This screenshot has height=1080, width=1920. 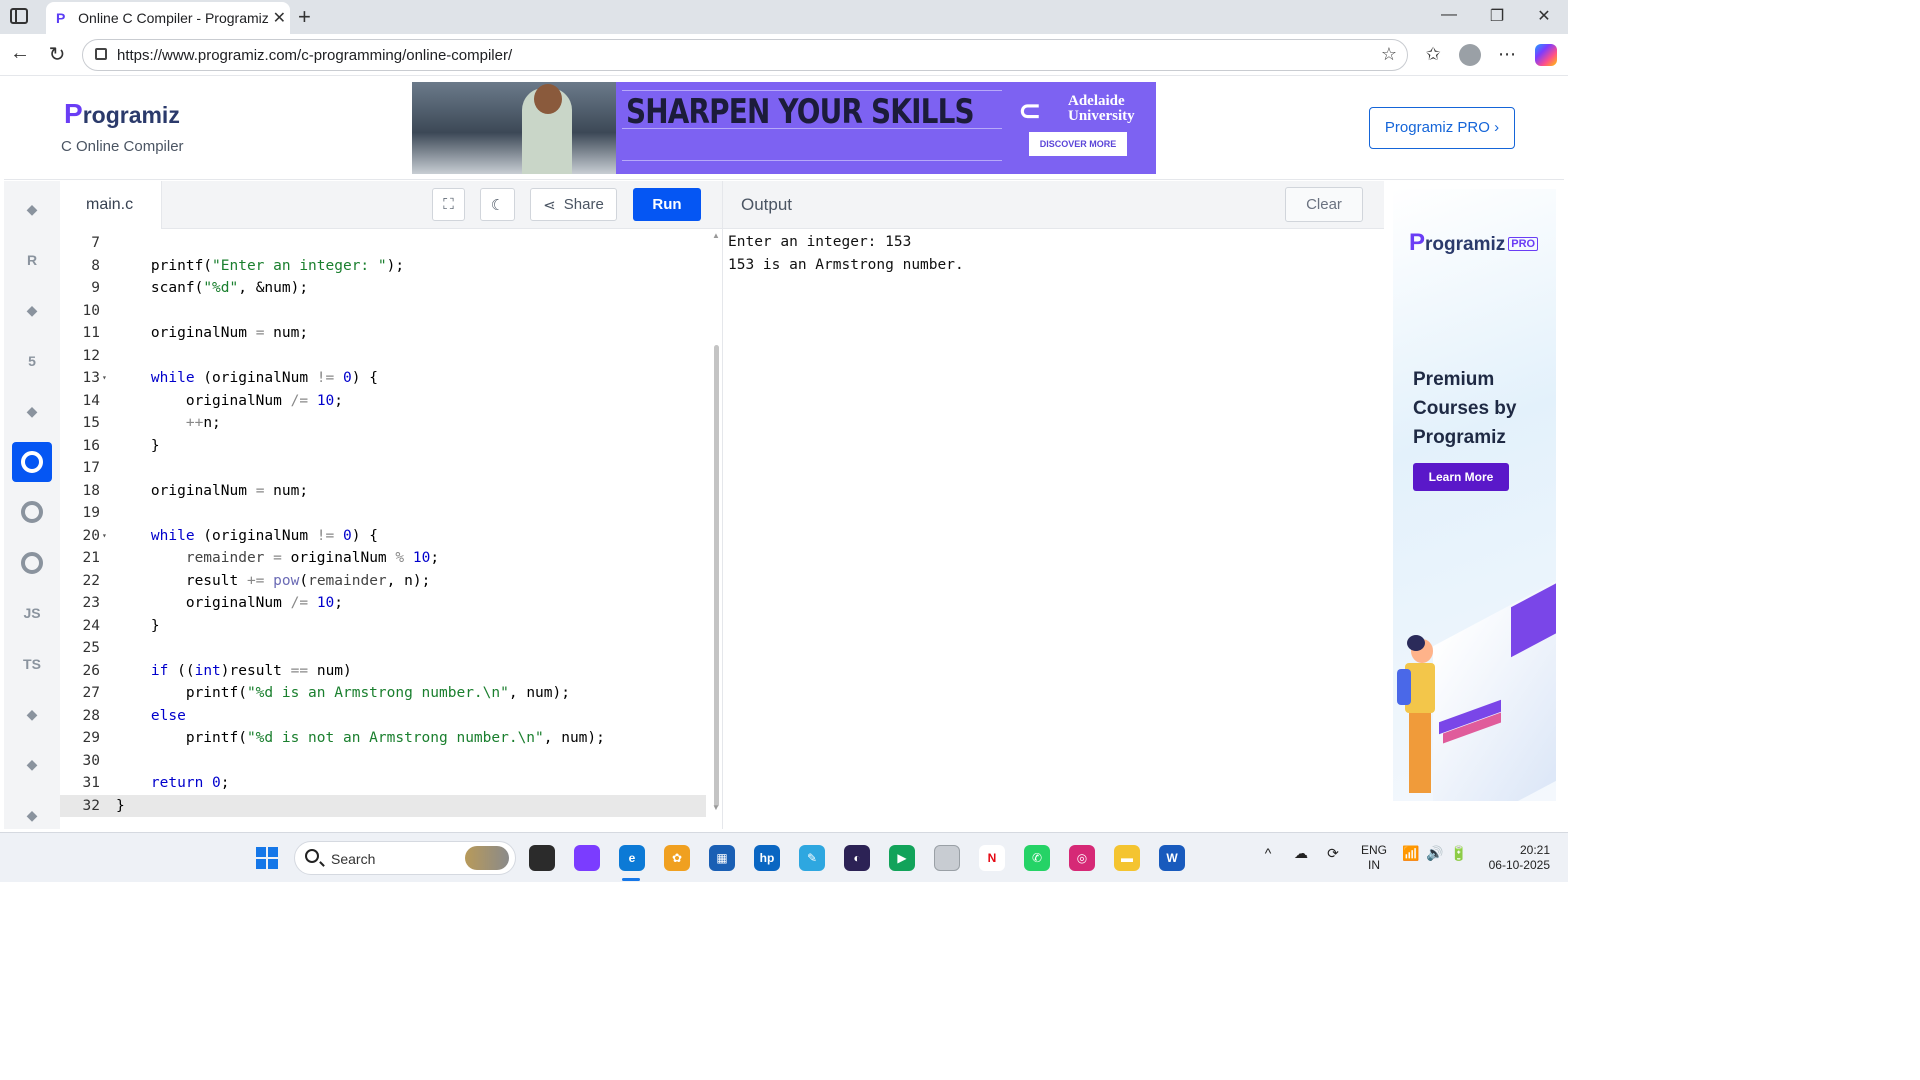 What do you see at coordinates (383, 243) in the screenshot?
I see `code-line: 7` at bounding box center [383, 243].